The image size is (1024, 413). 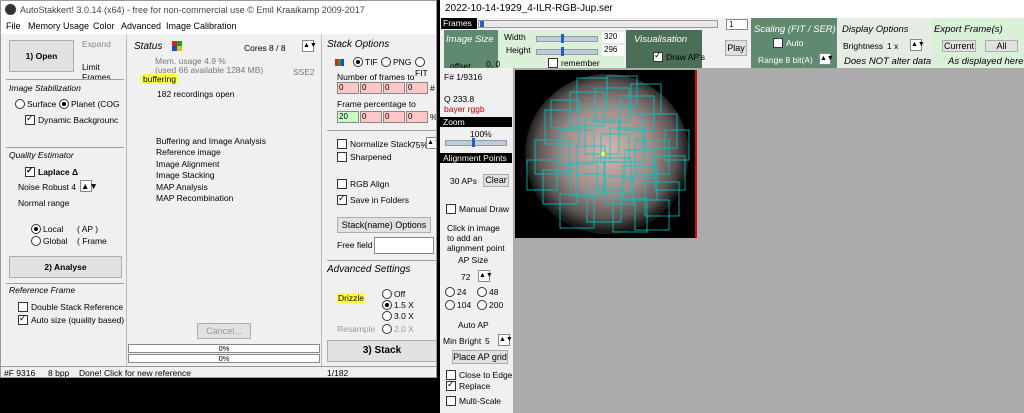 I want to click on expand-label: Expand, so click(x=96, y=44).